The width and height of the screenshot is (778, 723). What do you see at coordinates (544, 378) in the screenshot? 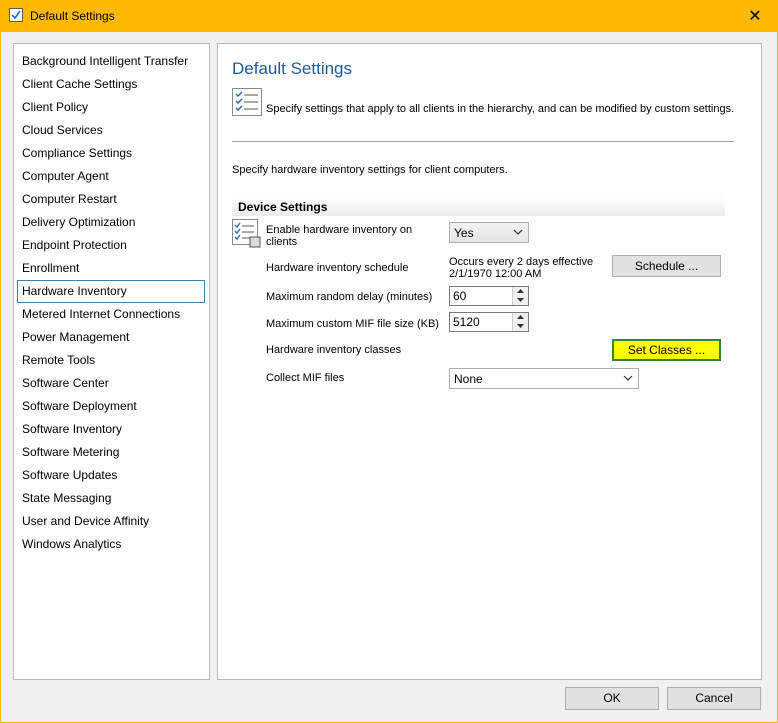
I see `collect-mif-select: None` at bounding box center [544, 378].